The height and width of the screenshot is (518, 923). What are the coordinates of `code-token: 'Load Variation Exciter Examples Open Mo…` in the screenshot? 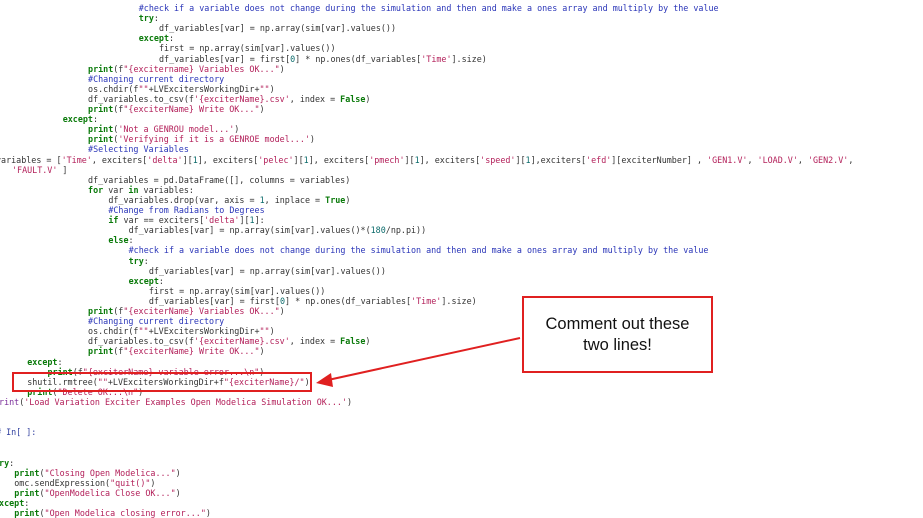 It's located at (185, 401).